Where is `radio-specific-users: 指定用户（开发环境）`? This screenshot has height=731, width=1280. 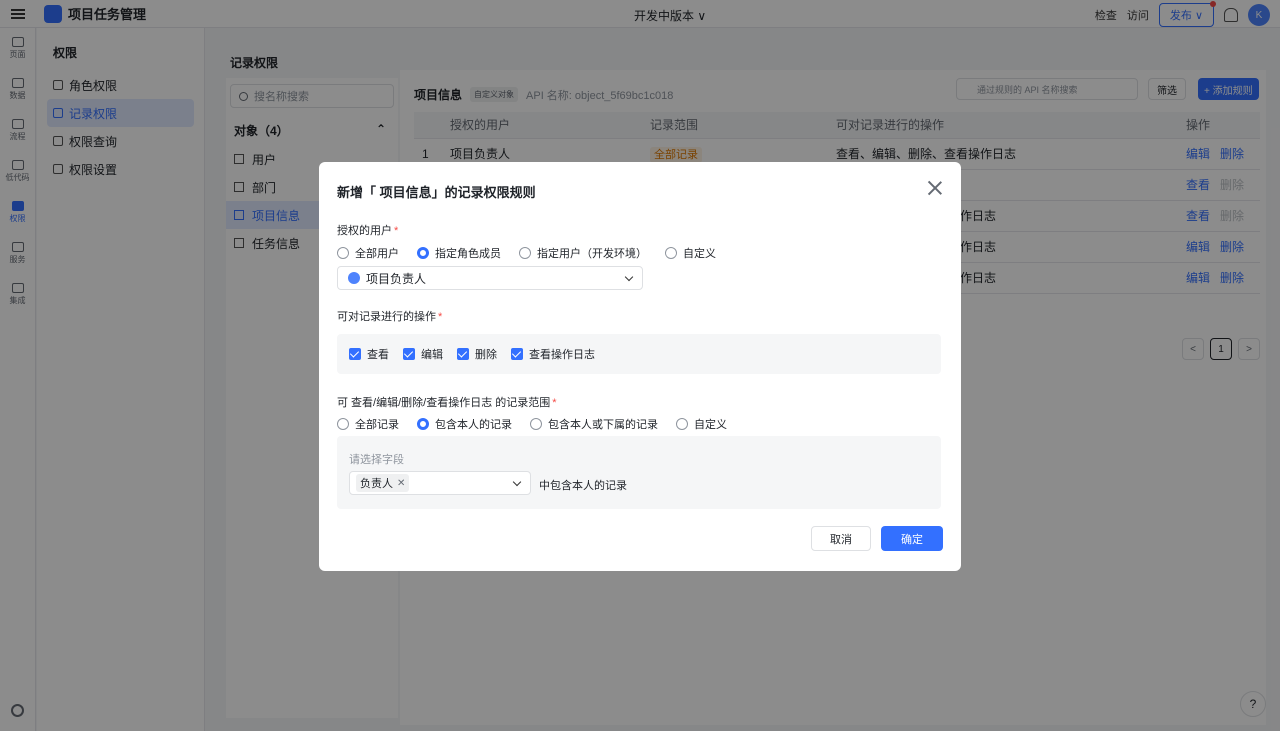 radio-specific-users: 指定用户（开发环境） is located at coordinates (583, 253).